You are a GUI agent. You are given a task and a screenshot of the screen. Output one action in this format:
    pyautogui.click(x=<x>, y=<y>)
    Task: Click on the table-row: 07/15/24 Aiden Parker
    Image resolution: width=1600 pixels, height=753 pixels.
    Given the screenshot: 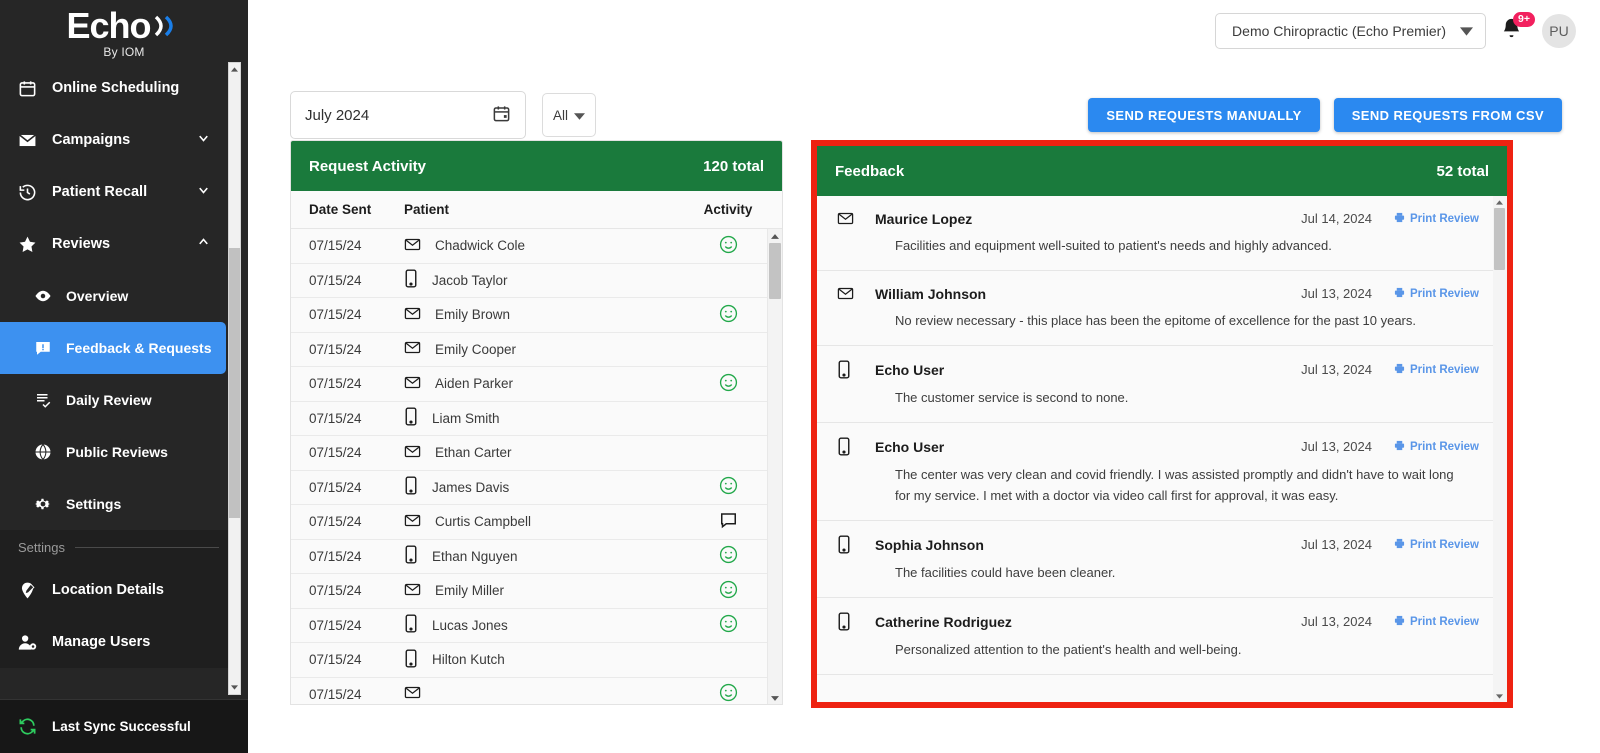 What is the action you would take?
    pyautogui.click(x=536, y=384)
    